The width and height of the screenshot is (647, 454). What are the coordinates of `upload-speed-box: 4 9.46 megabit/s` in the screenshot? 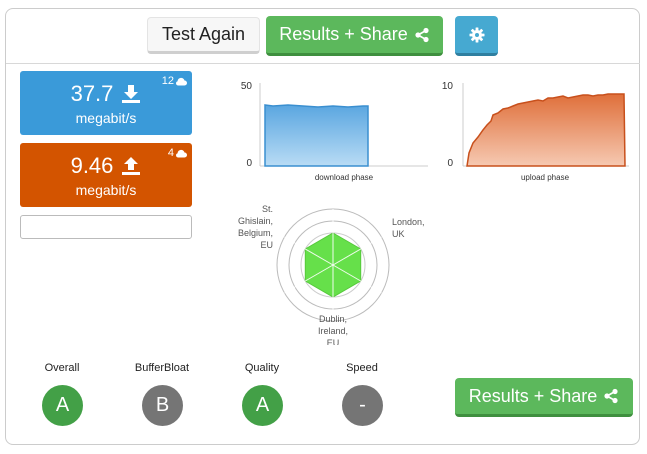 It's located at (106, 175).